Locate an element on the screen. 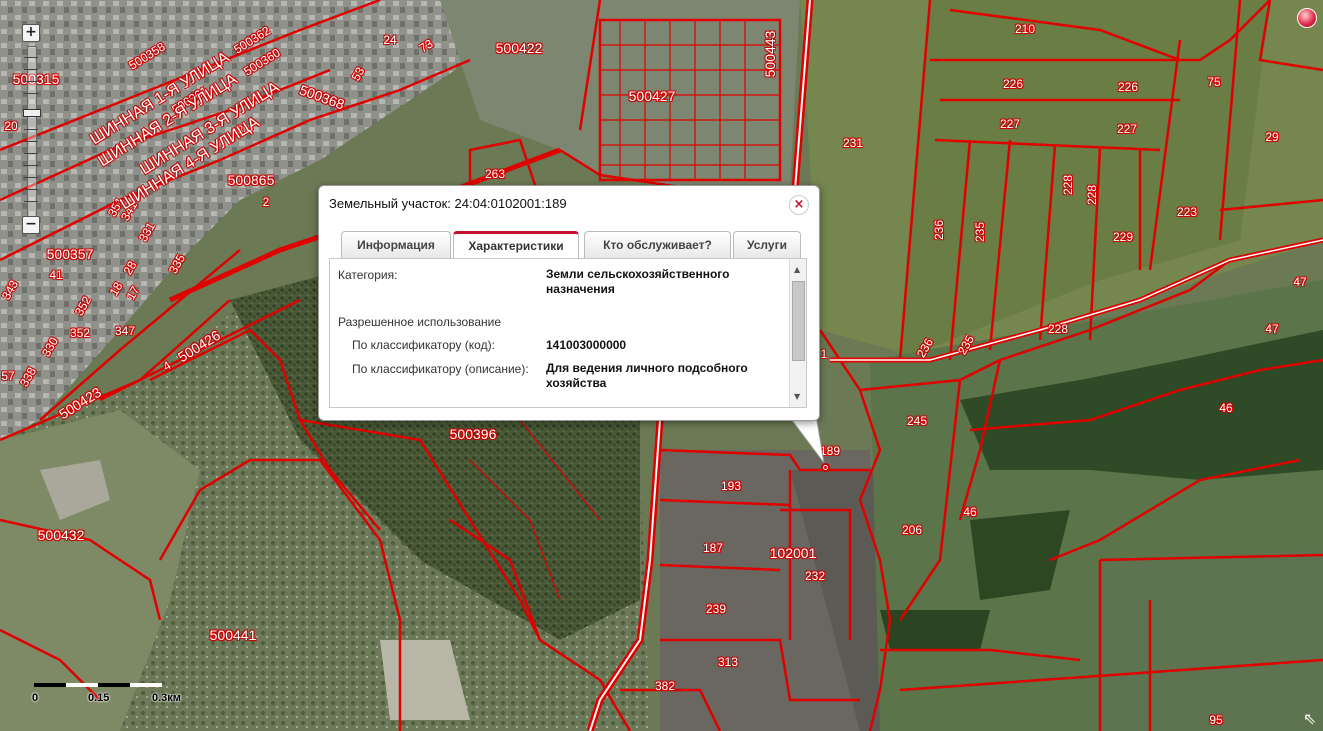  parcel-label: 95 is located at coordinates (1215, 720).